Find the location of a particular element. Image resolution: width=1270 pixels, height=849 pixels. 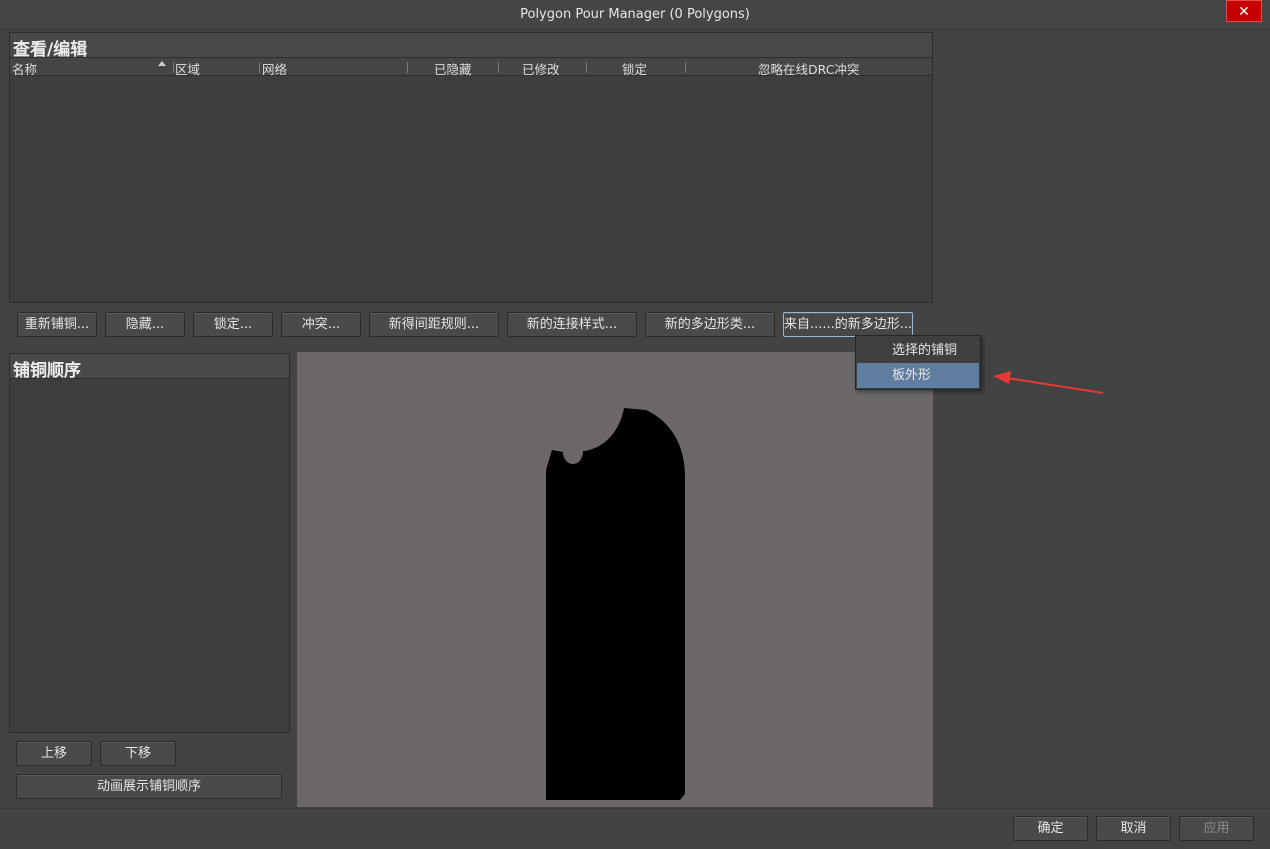

board-shape-preview is located at coordinates (615, 604).